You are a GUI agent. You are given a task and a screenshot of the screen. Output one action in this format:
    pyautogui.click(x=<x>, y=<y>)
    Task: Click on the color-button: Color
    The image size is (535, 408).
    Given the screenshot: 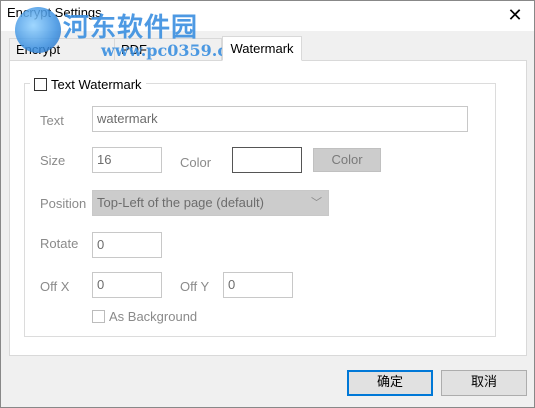 What is the action you would take?
    pyautogui.click(x=347, y=160)
    